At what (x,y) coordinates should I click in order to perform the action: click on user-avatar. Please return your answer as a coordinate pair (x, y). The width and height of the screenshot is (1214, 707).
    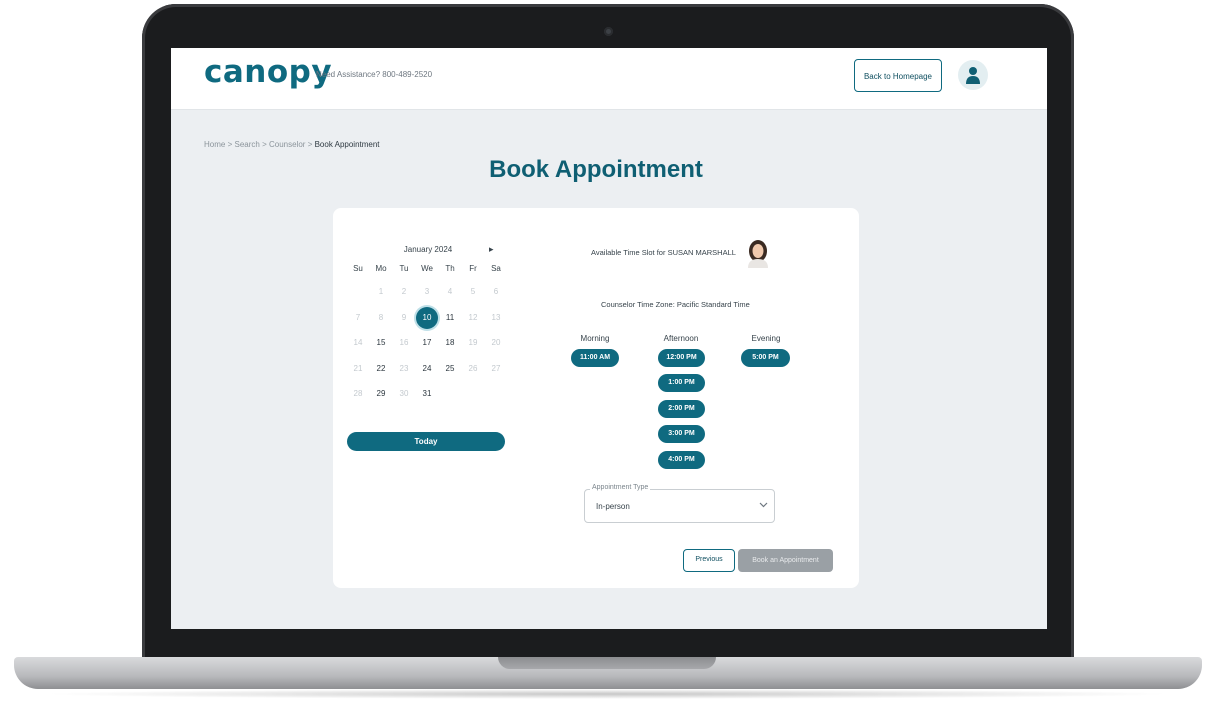
    Looking at the image, I should click on (973, 75).